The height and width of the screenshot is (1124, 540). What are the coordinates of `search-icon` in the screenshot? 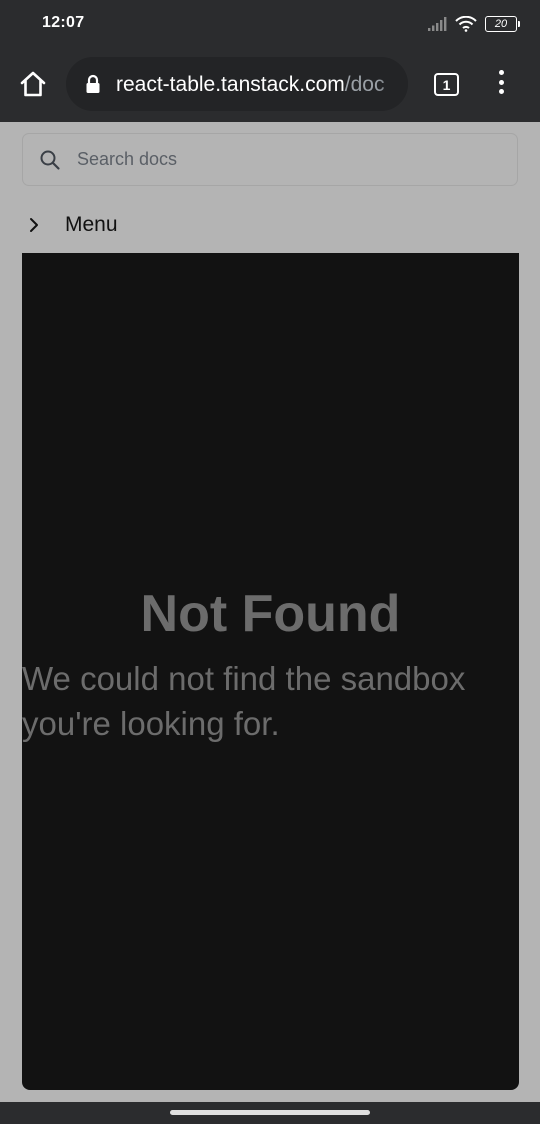 It's located at (50, 160).